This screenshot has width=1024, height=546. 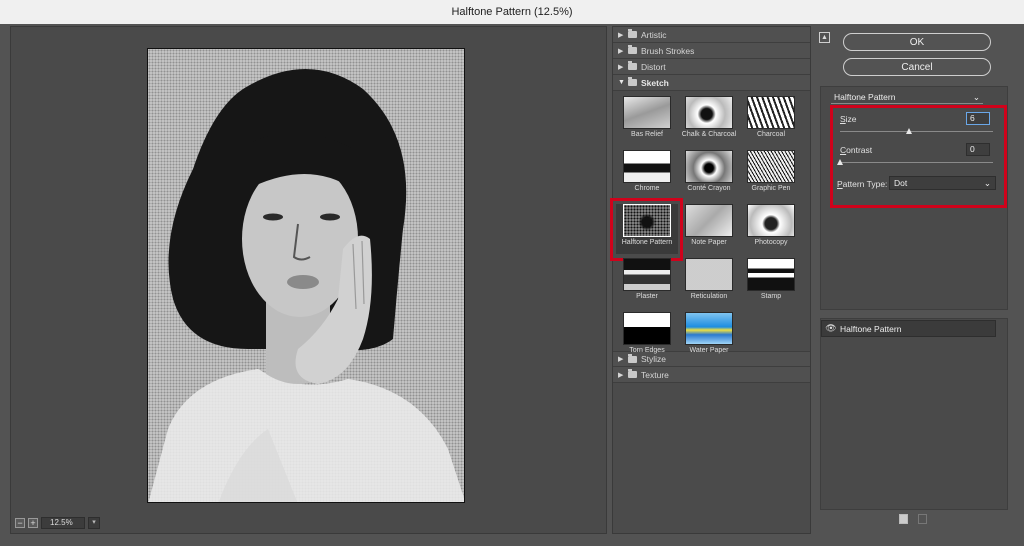 What do you see at coordinates (655, 82) in the screenshot?
I see `category-label: Sketch` at bounding box center [655, 82].